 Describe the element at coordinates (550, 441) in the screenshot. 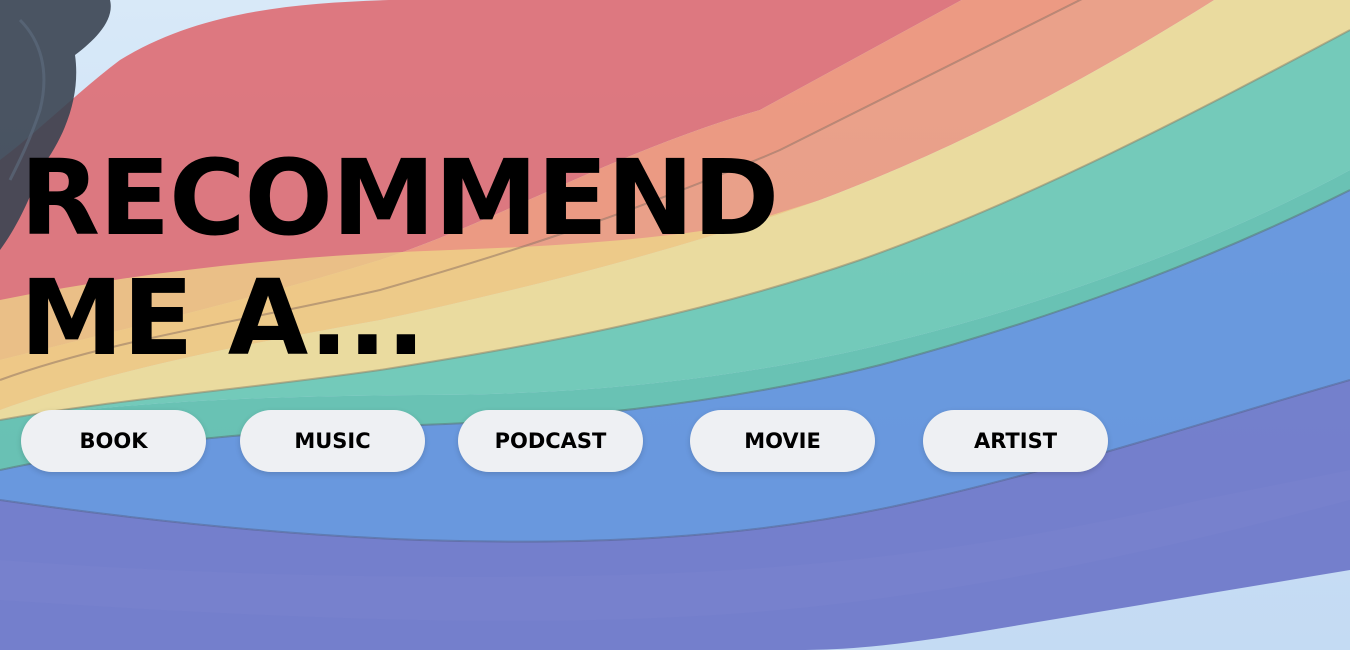

I see `podcast-button: PODCAST` at that location.